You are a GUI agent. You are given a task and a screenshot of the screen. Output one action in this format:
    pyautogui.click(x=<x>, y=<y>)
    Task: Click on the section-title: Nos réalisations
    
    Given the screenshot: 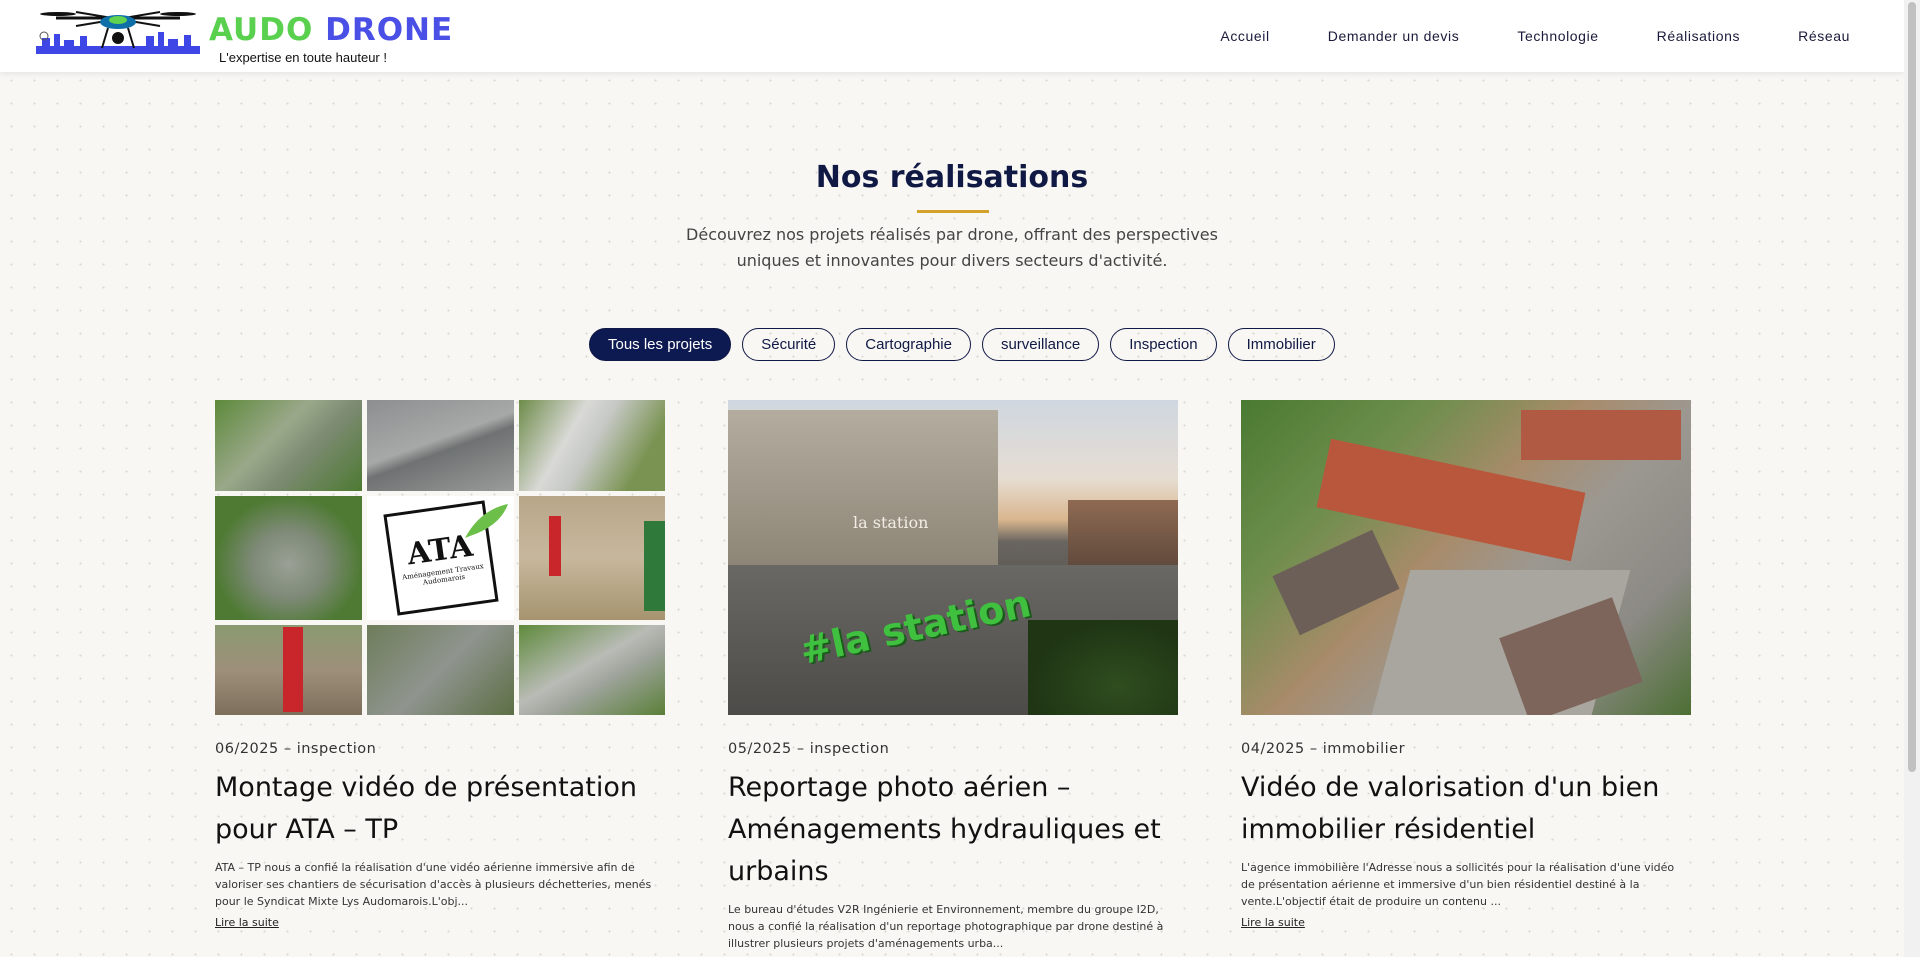 What is the action you would take?
    pyautogui.click(x=952, y=177)
    